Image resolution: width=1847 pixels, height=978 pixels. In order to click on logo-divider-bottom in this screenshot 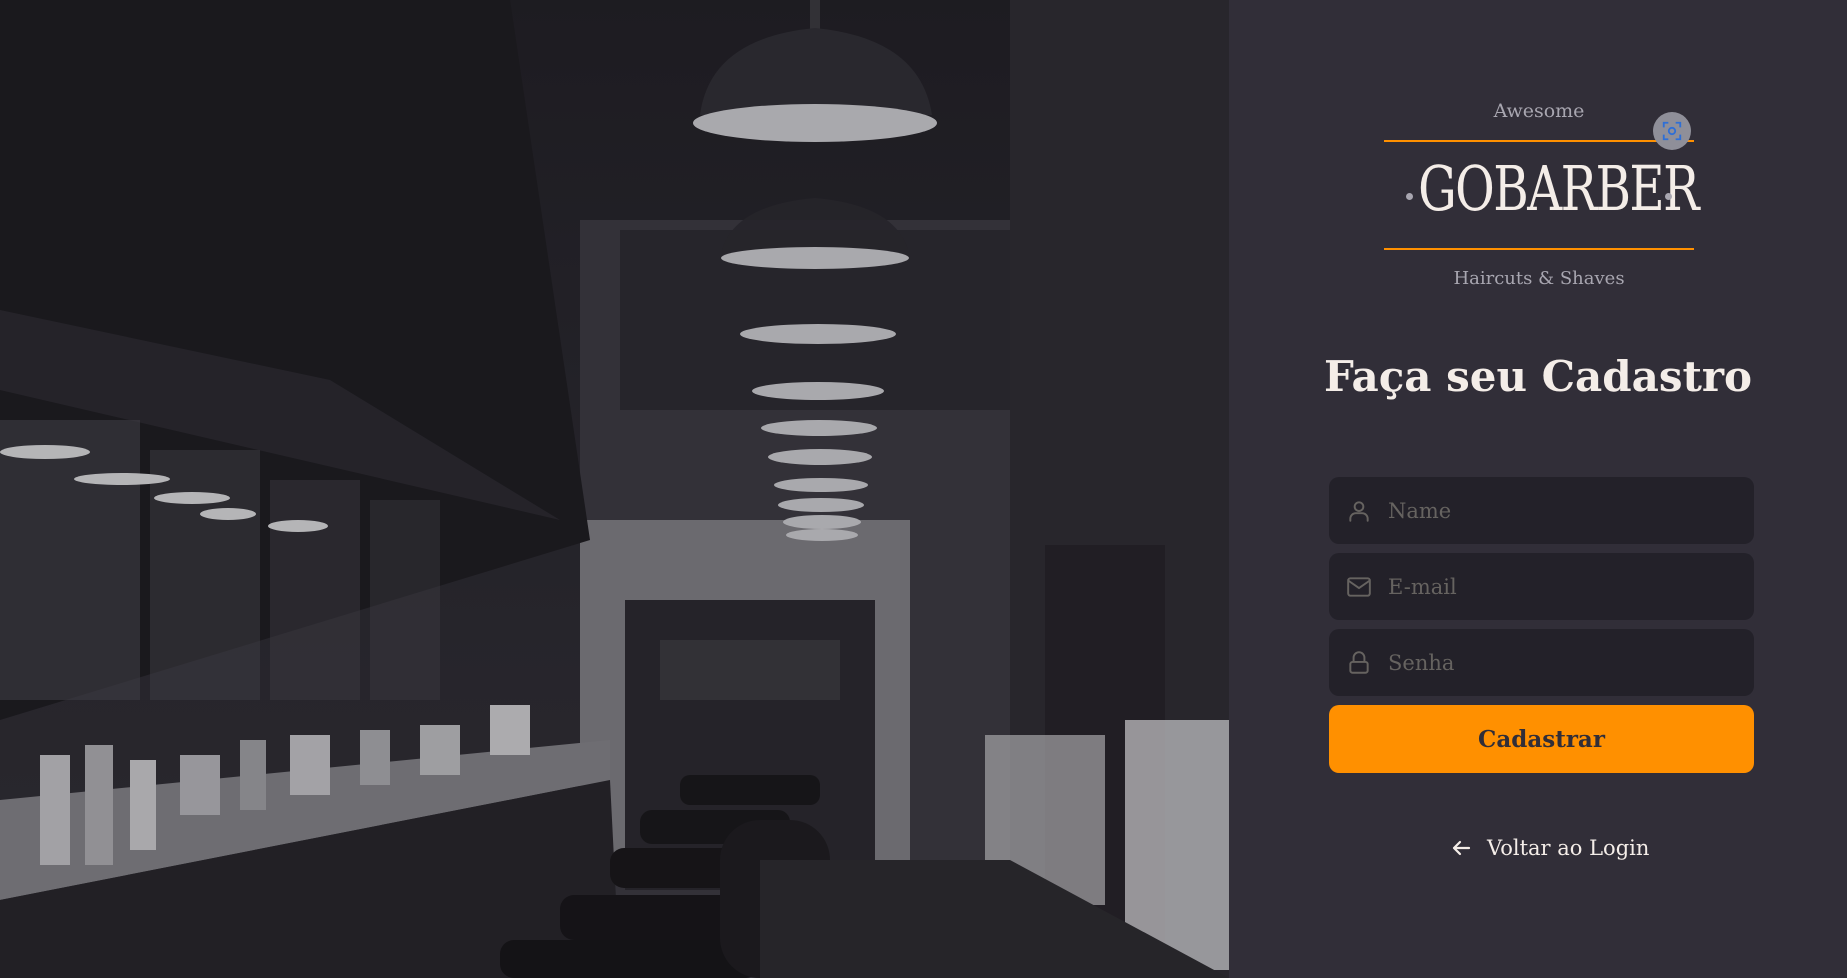, I will do `click(1539, 249)`.